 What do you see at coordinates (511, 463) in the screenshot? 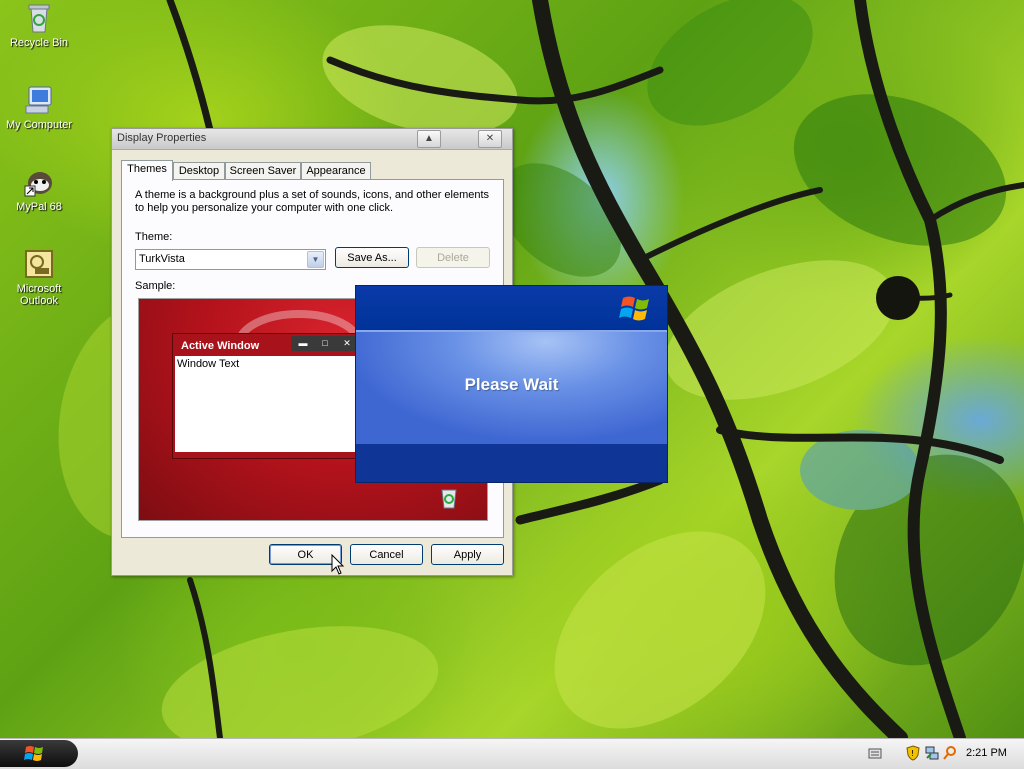
I see `please-wait-footer` at bounding box center [511, 463].